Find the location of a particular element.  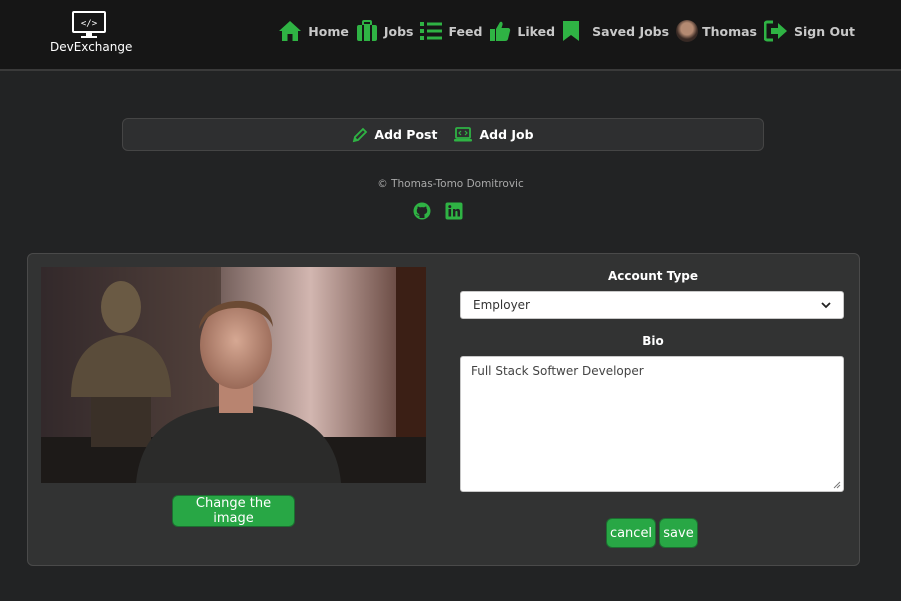

nav-saved-jobs-label: Saved Jobs is located at coordinates (631, 31).